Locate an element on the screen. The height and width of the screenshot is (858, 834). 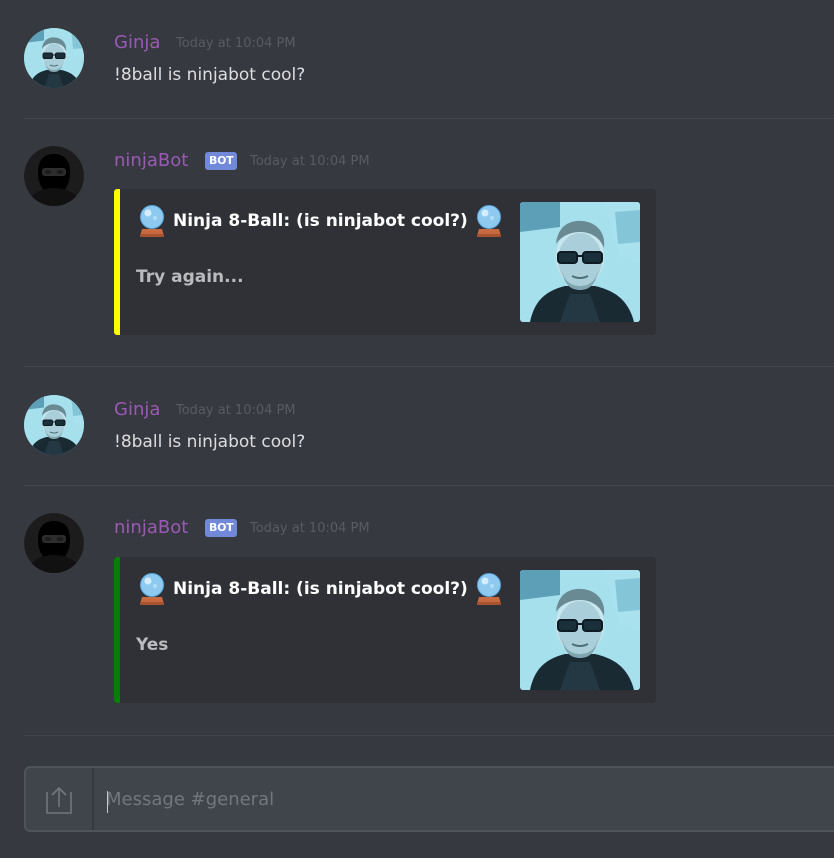
upload-button is located at coordinates (60, 799).